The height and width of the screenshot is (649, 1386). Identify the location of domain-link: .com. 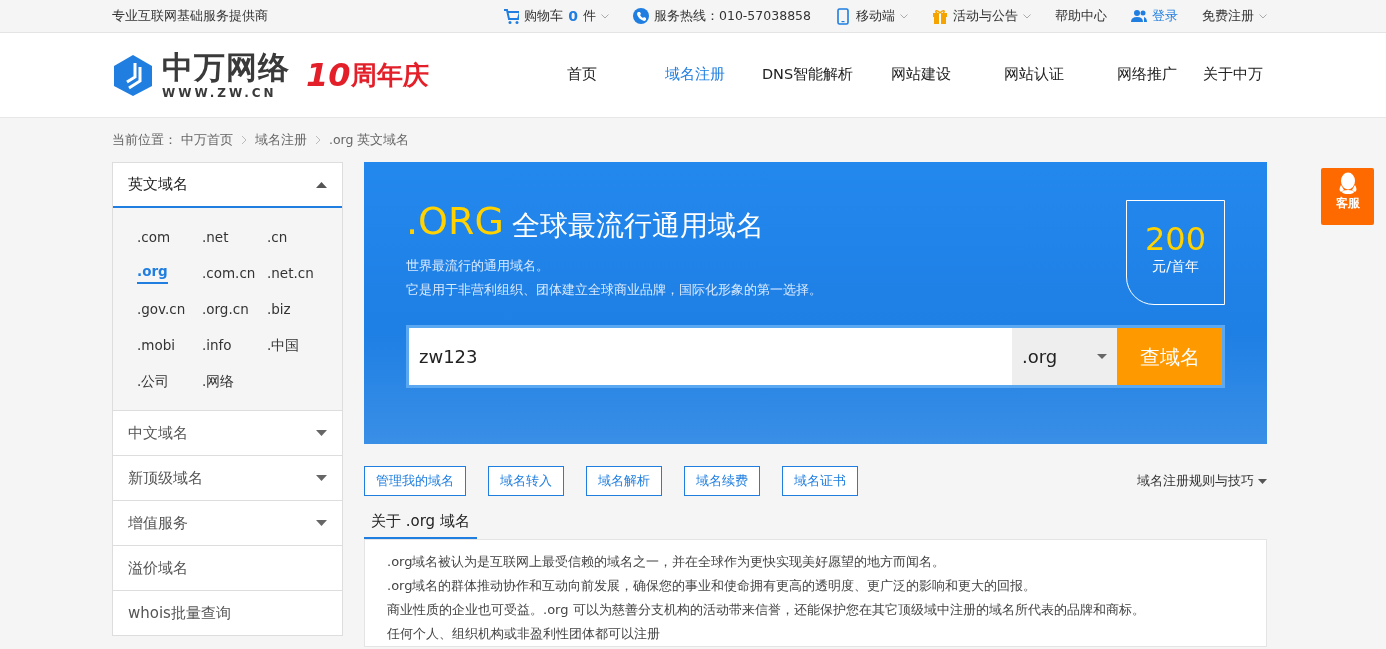
(169, 237).